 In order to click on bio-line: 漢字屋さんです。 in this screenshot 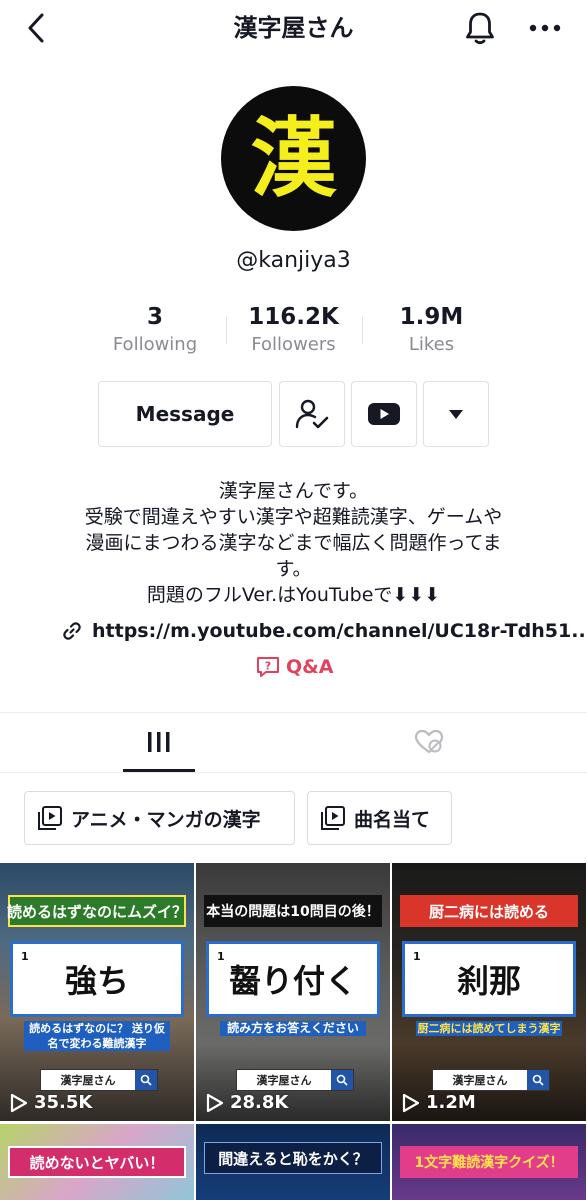, I will do `click(293, 491)`.